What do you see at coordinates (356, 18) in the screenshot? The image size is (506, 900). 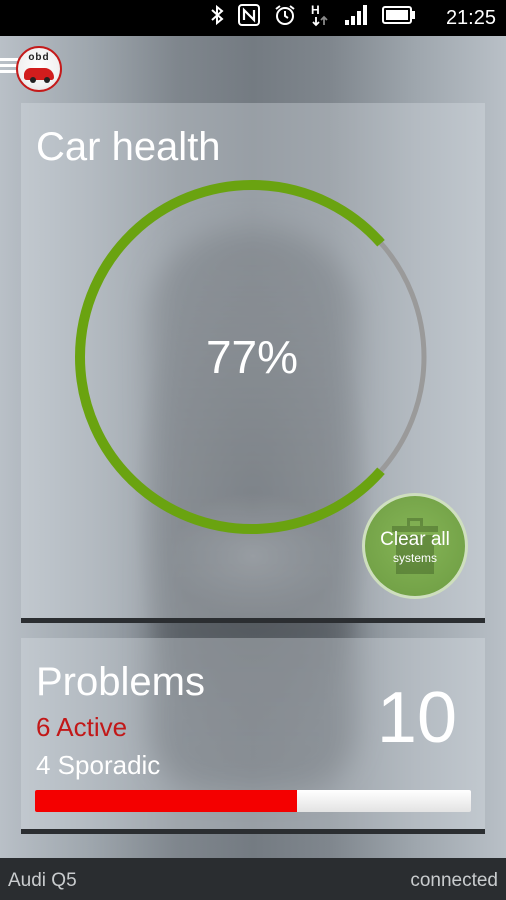 I see `signal-icon` at bounding box center [356, 18].